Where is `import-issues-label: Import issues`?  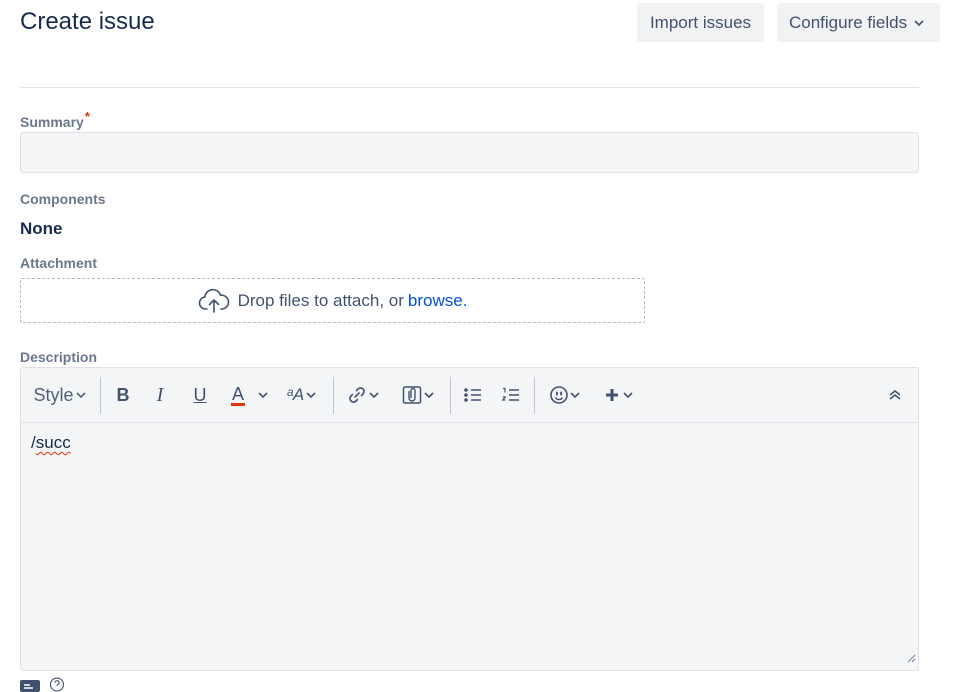 import-issues-label: Import issues is located at coordinates (700, 22).